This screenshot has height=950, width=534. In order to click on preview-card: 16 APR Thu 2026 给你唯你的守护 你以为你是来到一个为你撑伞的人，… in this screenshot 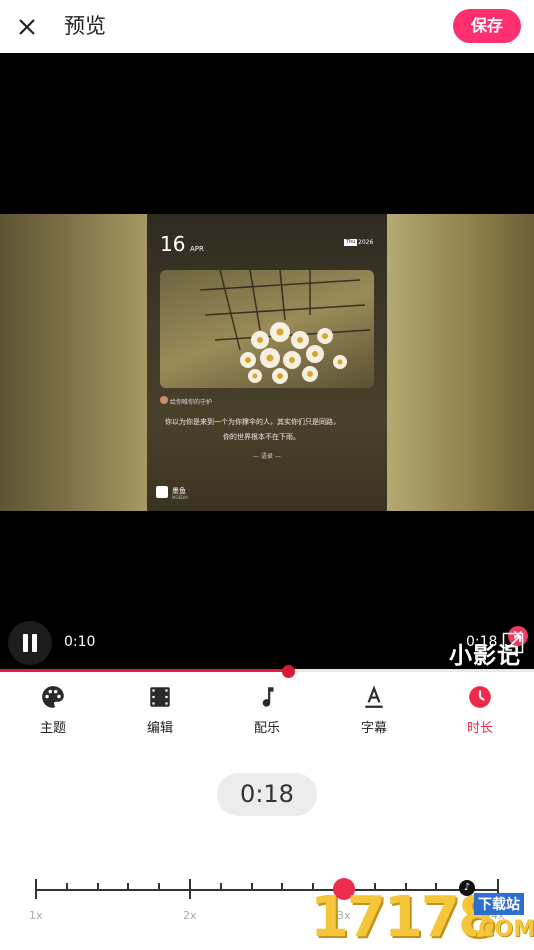, I will do `click(267, 362)`.